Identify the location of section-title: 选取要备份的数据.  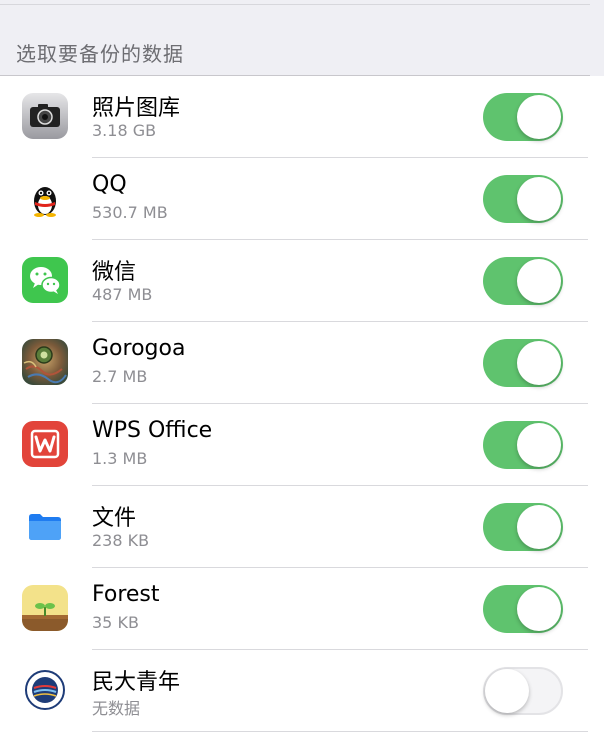
(100, 54).